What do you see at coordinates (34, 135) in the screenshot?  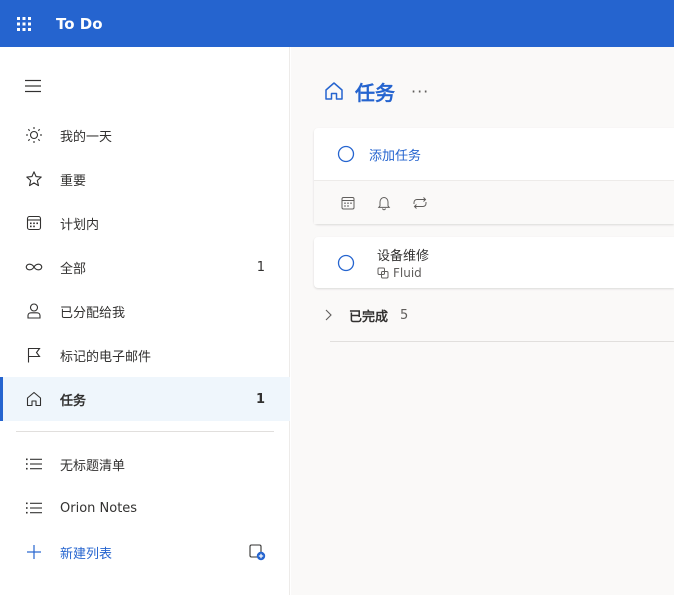 I see `sun-icon` at bounding box center [34, 135].